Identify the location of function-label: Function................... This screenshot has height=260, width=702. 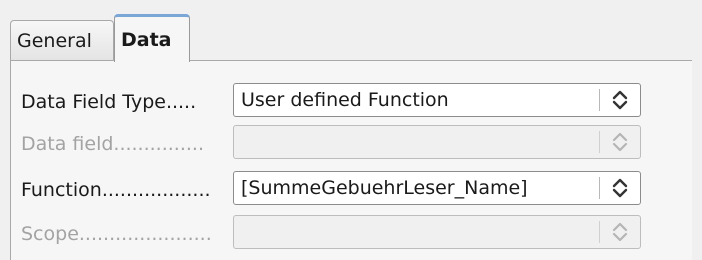
(116, 190).